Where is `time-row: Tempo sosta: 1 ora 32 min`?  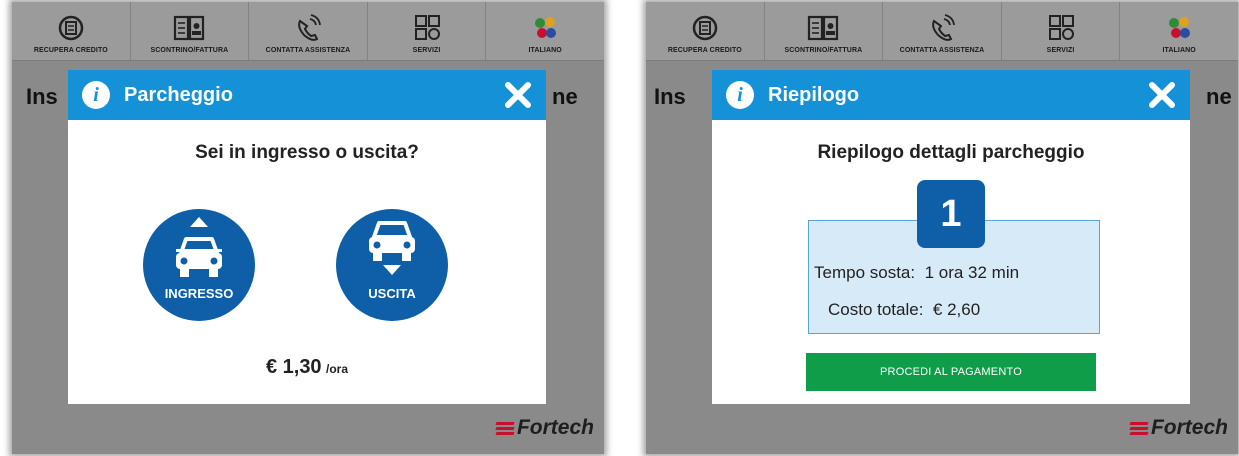 time-row: Tempo sosta: 1 ora 32 min is located at coordinates (916, 273).